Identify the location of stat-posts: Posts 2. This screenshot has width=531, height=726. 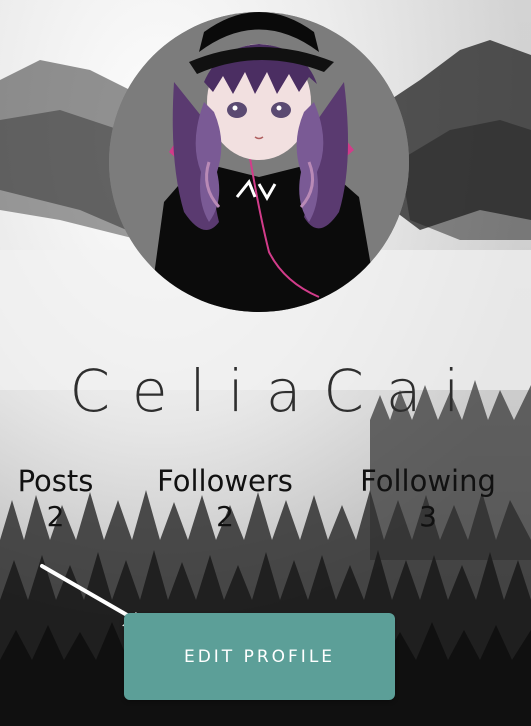
(55, 501).